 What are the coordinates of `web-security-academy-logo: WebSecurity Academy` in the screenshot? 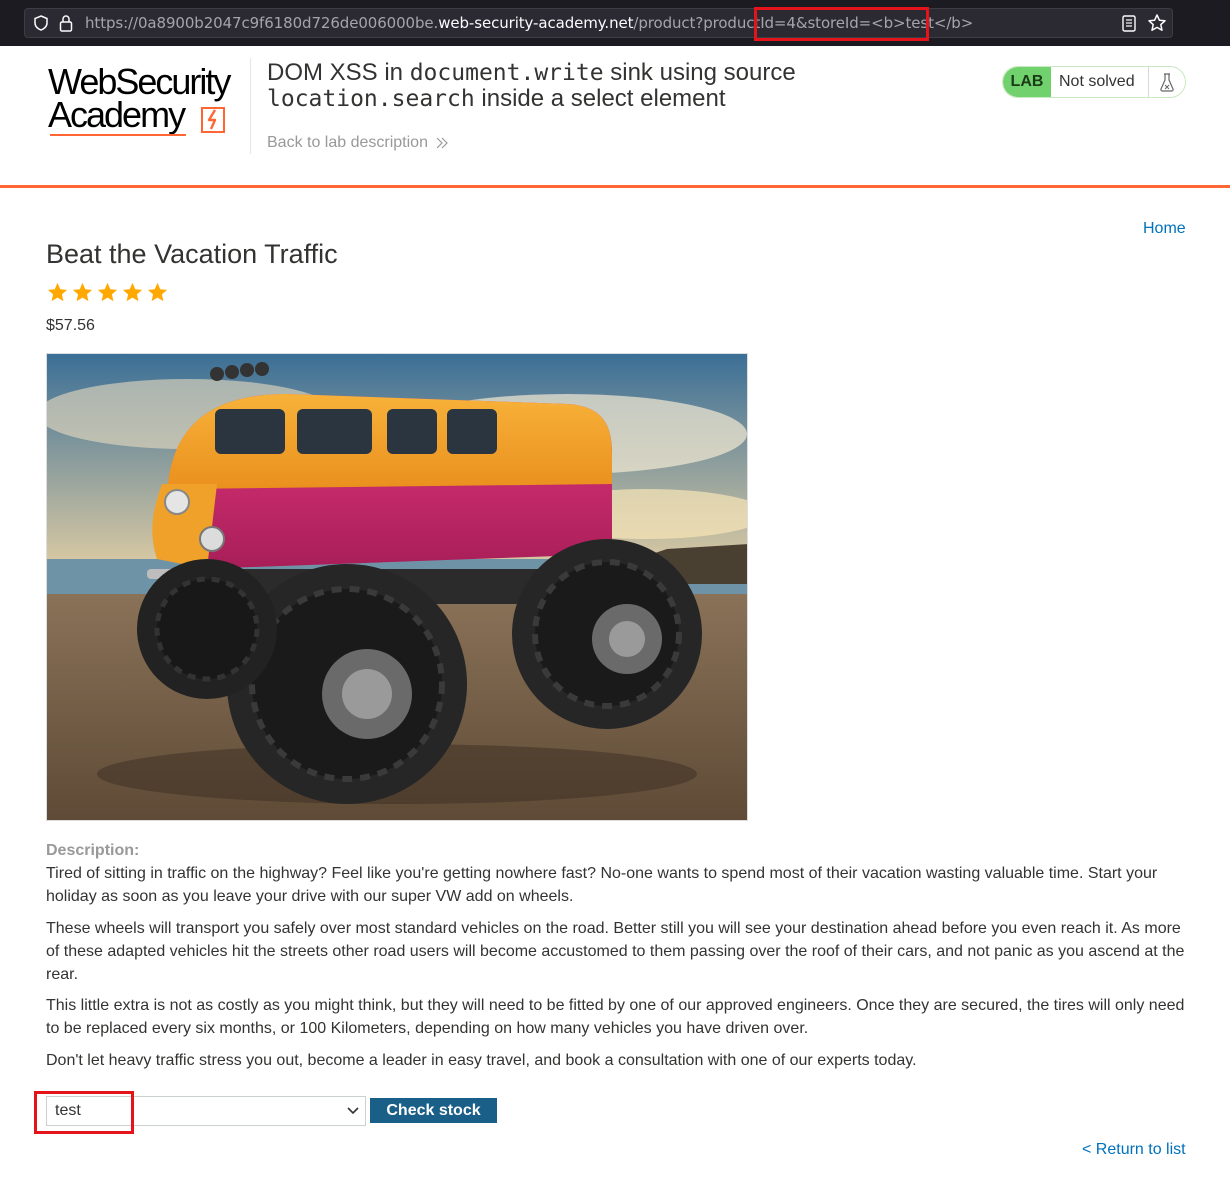 It's located at (148, 103).